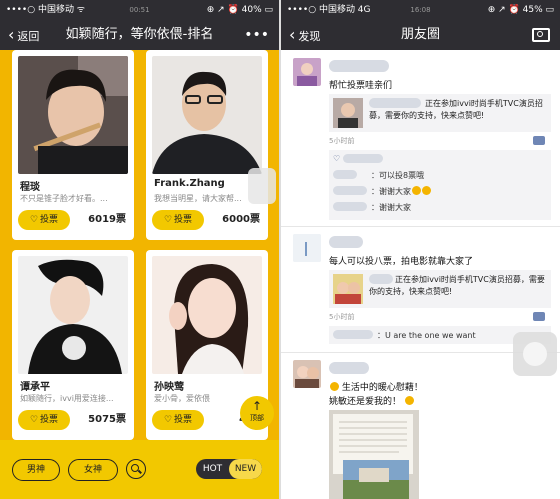  What do you see at coordinates (520, 10) in the screenshot?
I see `battery-indicator: ⊕ ↗ ⏰ 45% ▭` at bounding box center [520, 10].